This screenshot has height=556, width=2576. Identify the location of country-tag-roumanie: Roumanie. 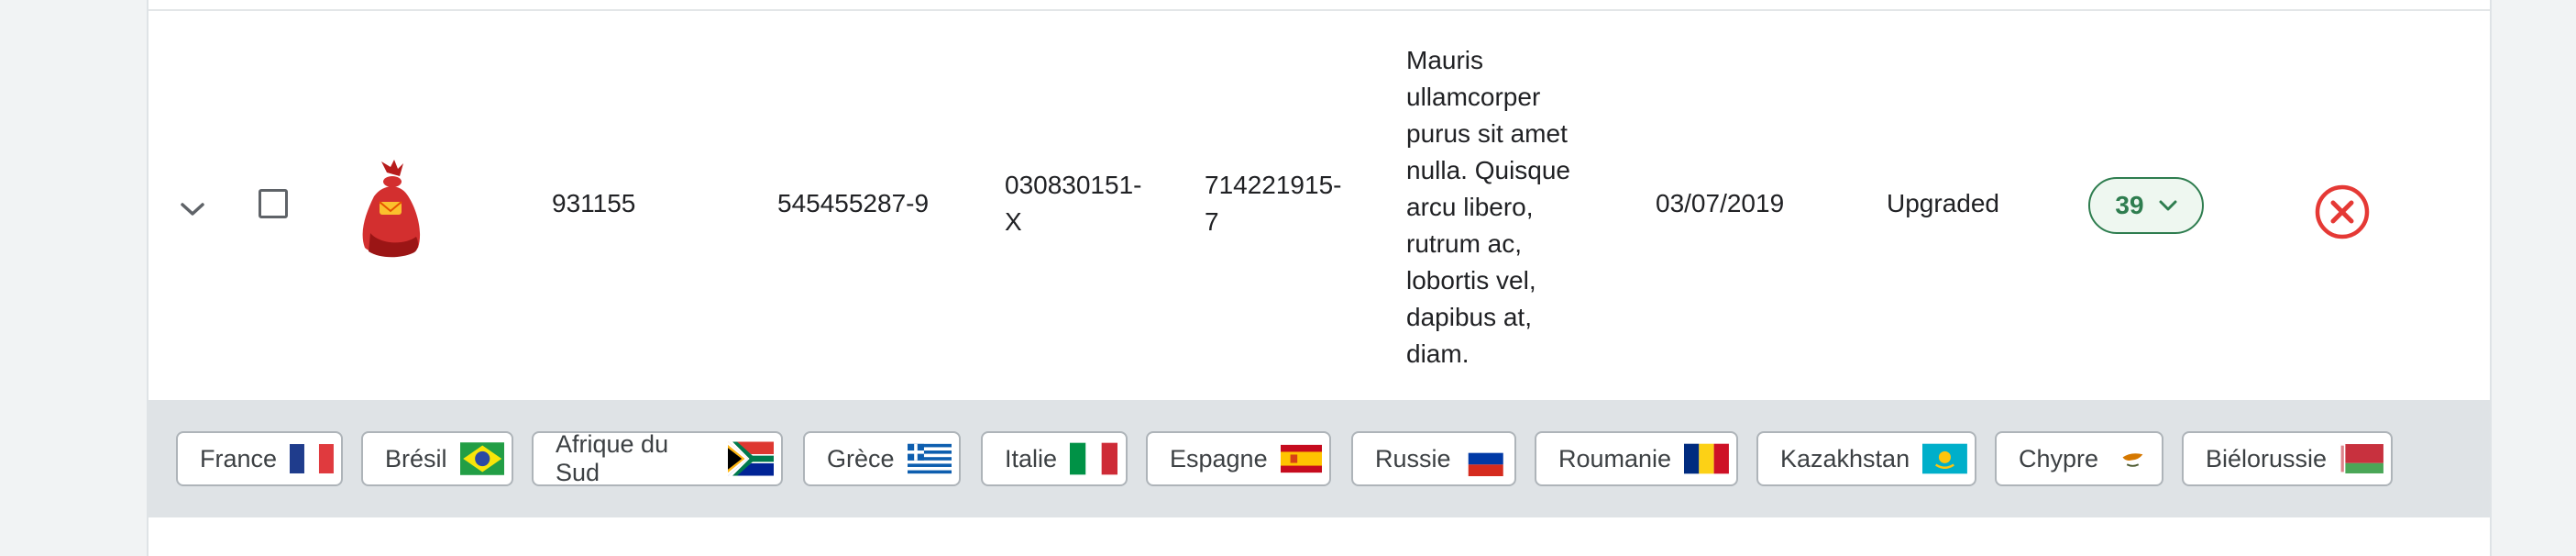
(1636, 458).